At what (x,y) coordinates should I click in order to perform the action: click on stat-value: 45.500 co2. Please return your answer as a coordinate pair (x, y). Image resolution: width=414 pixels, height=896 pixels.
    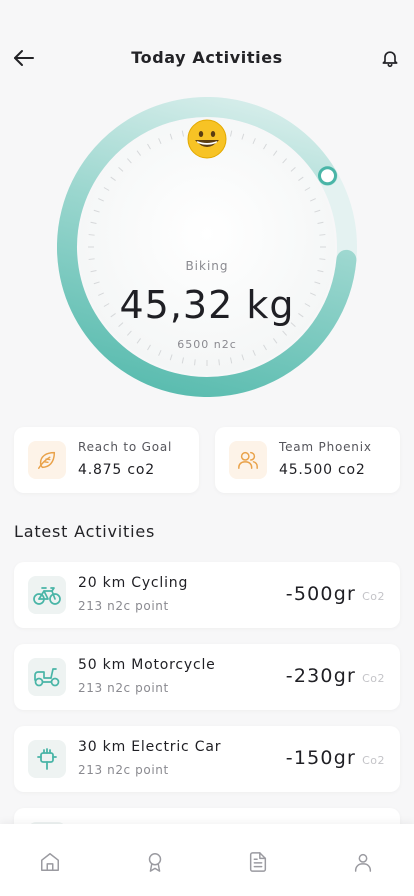
    Looking at the image, I should click on (322, 470).